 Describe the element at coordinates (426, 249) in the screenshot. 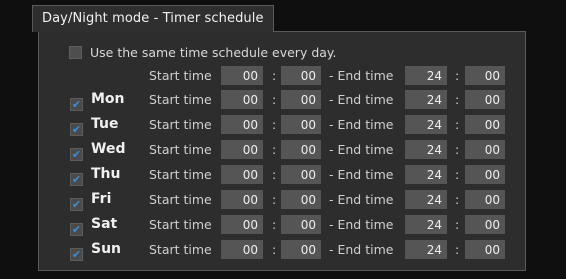

I see `end-hour-input-sun` at that location.